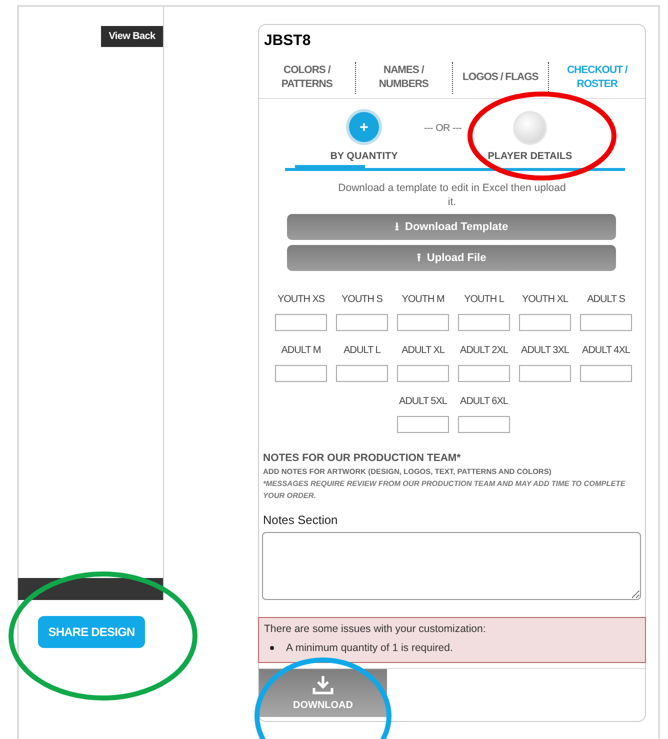  What do you see at coordinates (452, 196) in the screenshot?
I see `instruction-text: Download a template to edit in Excel then upload it.` at bounding box center [452, 196].